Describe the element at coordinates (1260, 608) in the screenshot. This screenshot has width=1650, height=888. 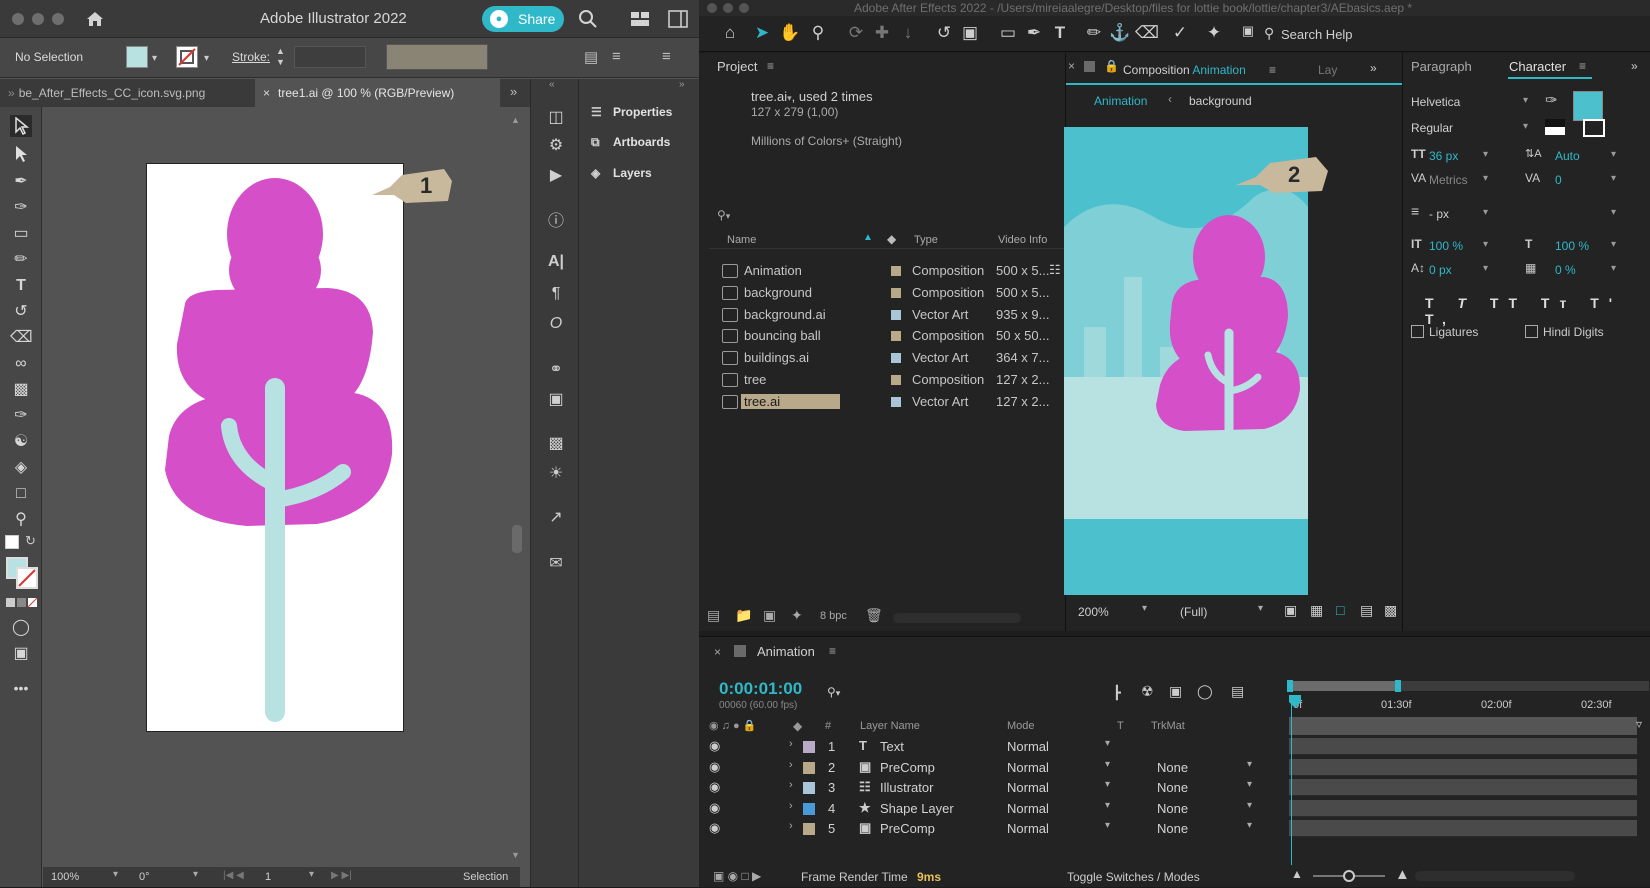
I see `resolution-chevron-icon: ▾` at that location.